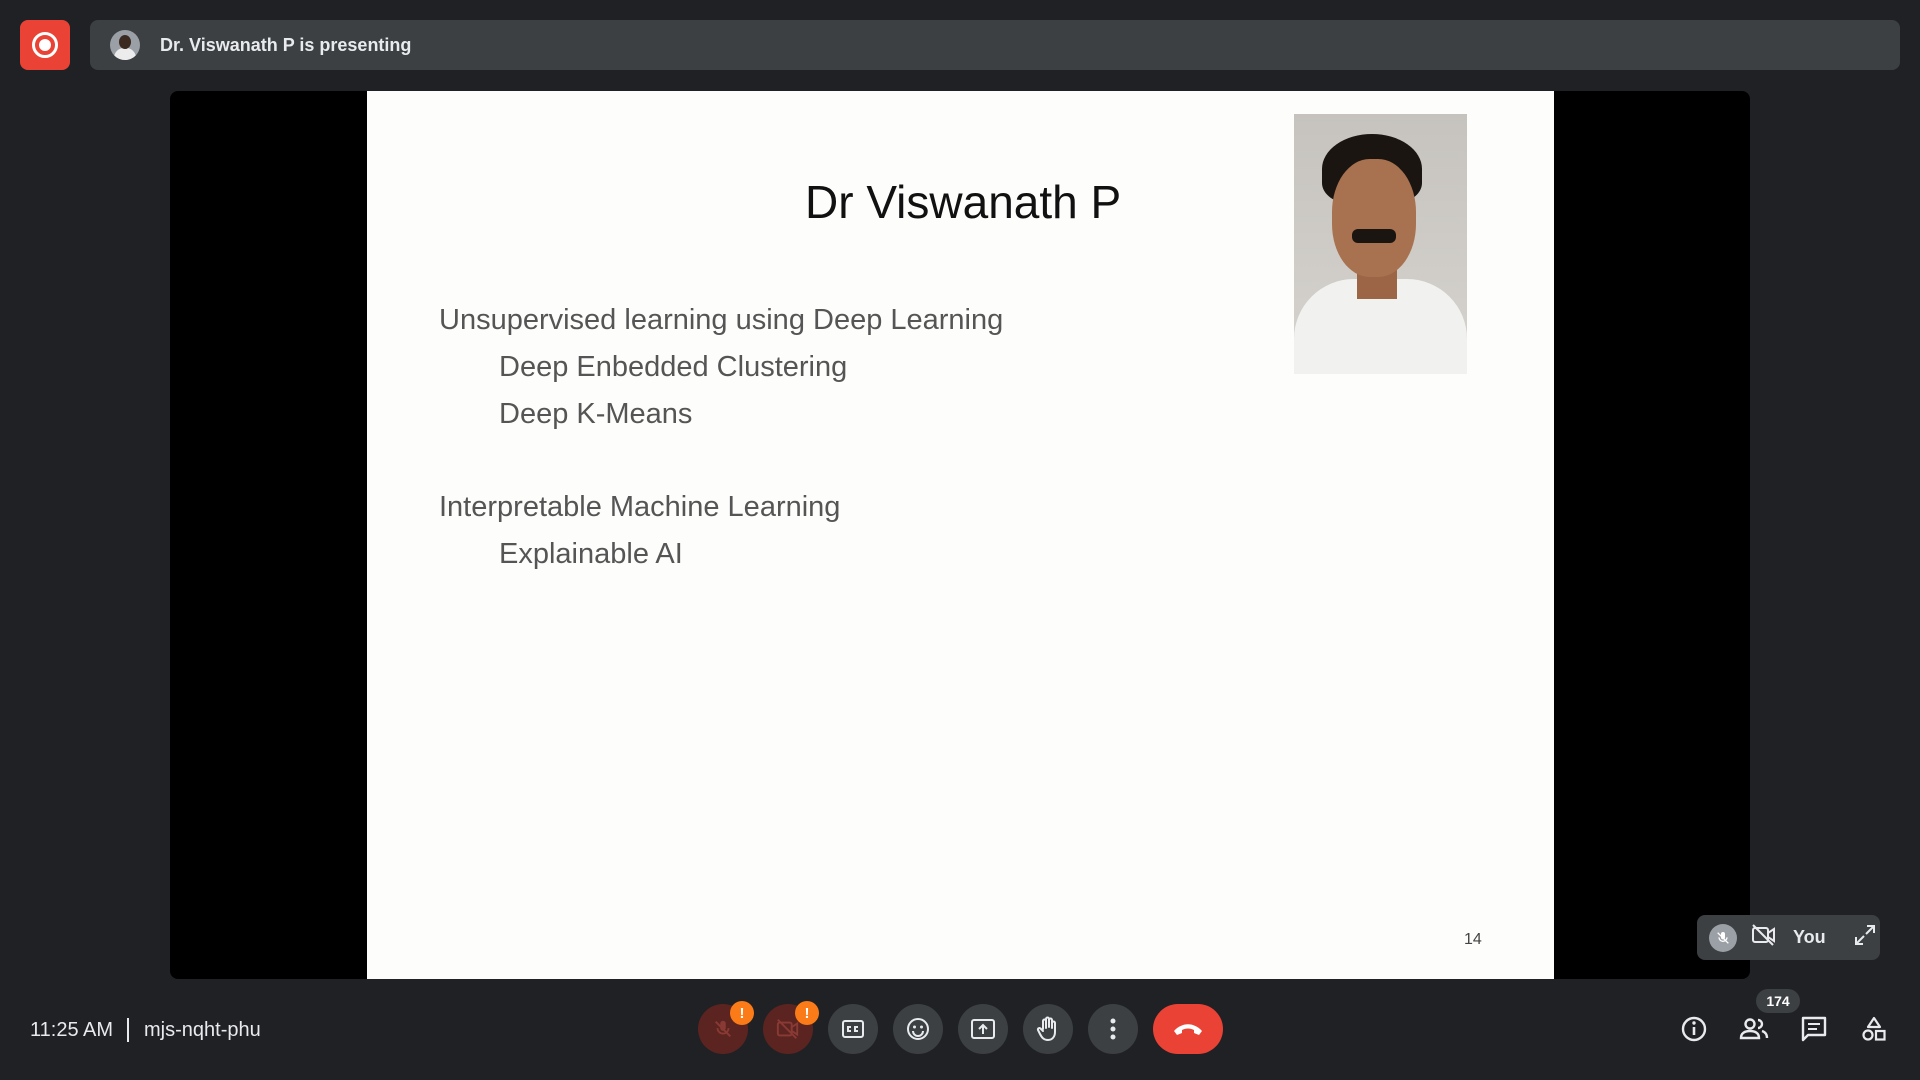 The width and height of the screenshot is (1920, 1080). I want to click on microphone-button: !, so click(726, 1027).